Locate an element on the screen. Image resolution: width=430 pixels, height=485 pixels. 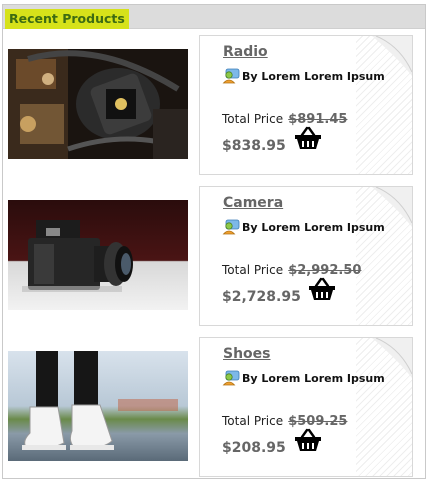
old-price: $891.45 is located at coordinates (318, 119).